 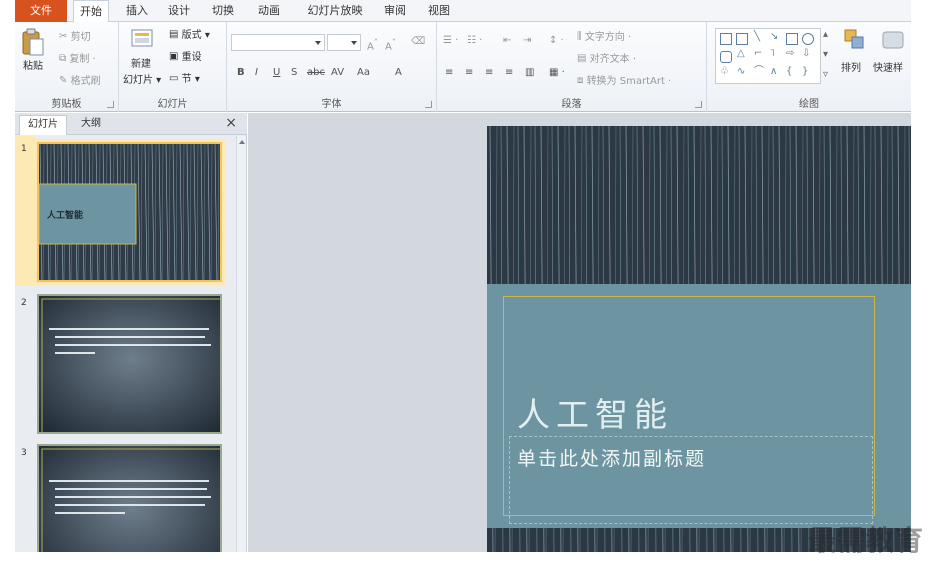 What do you see at coordinates (611, 457) in the screenshot?
I see `subtitle-placeholder-text: 单击此处添加副标题` at bounding box center [611, 457].